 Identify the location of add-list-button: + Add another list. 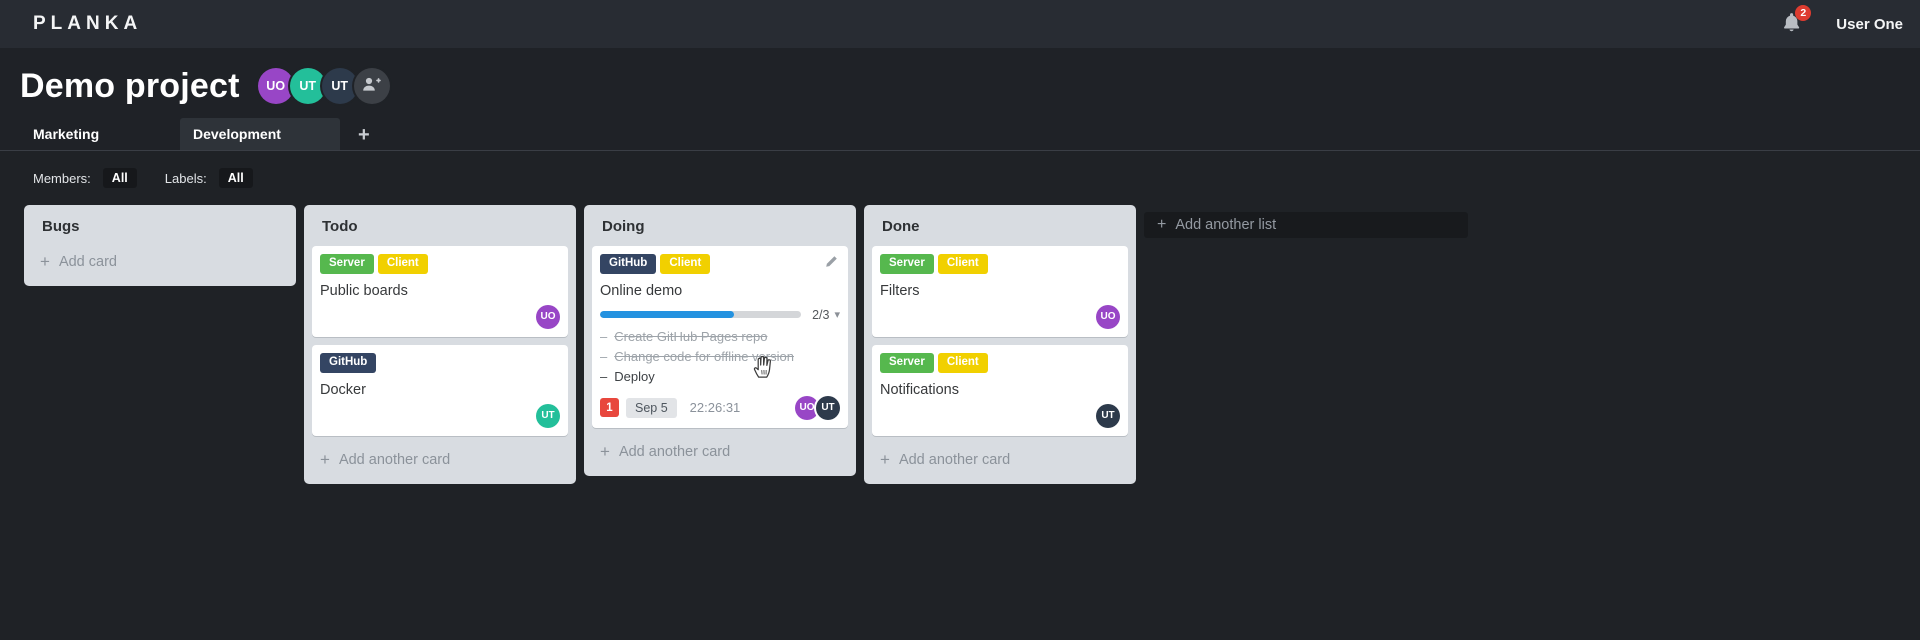
(1306, 225).